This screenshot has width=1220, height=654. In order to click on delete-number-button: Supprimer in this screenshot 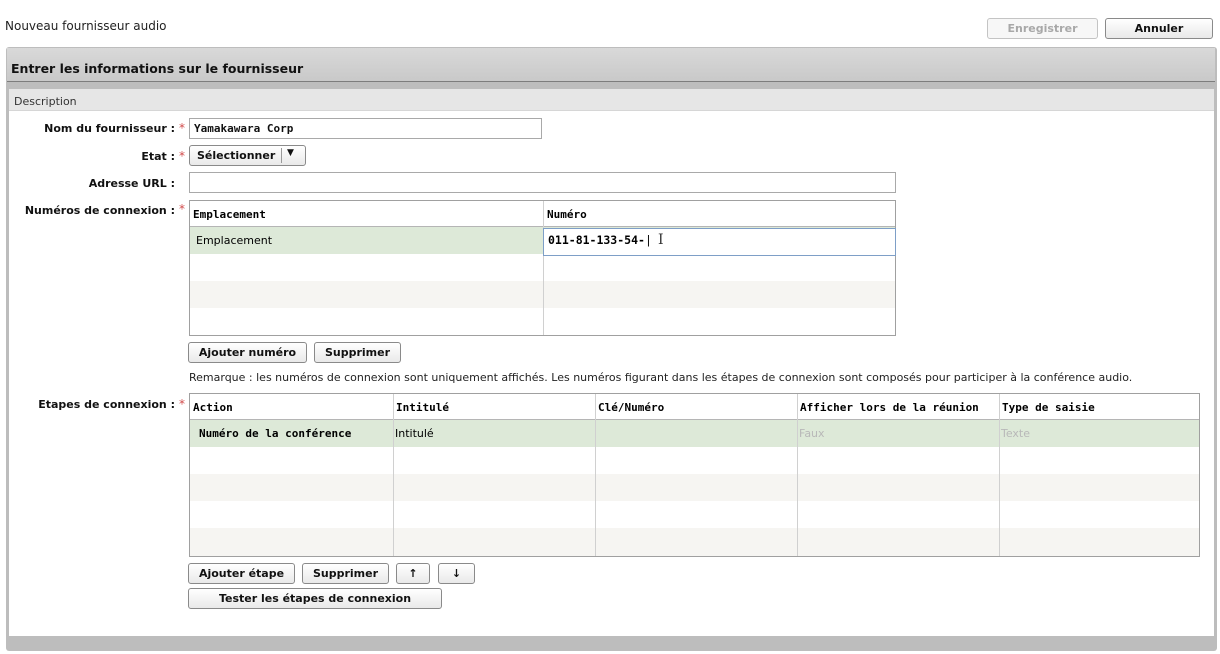, I will do `click(357, 352)`.